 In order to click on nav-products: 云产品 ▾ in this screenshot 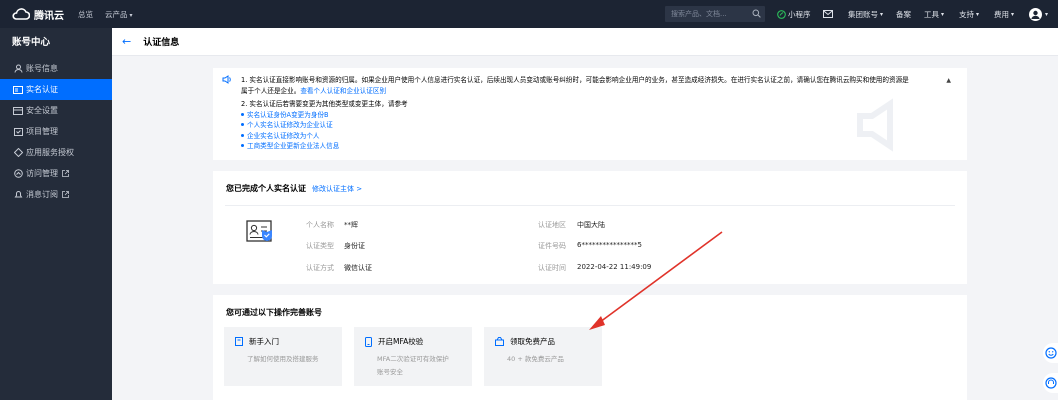, I will do `click(119, 14)`.